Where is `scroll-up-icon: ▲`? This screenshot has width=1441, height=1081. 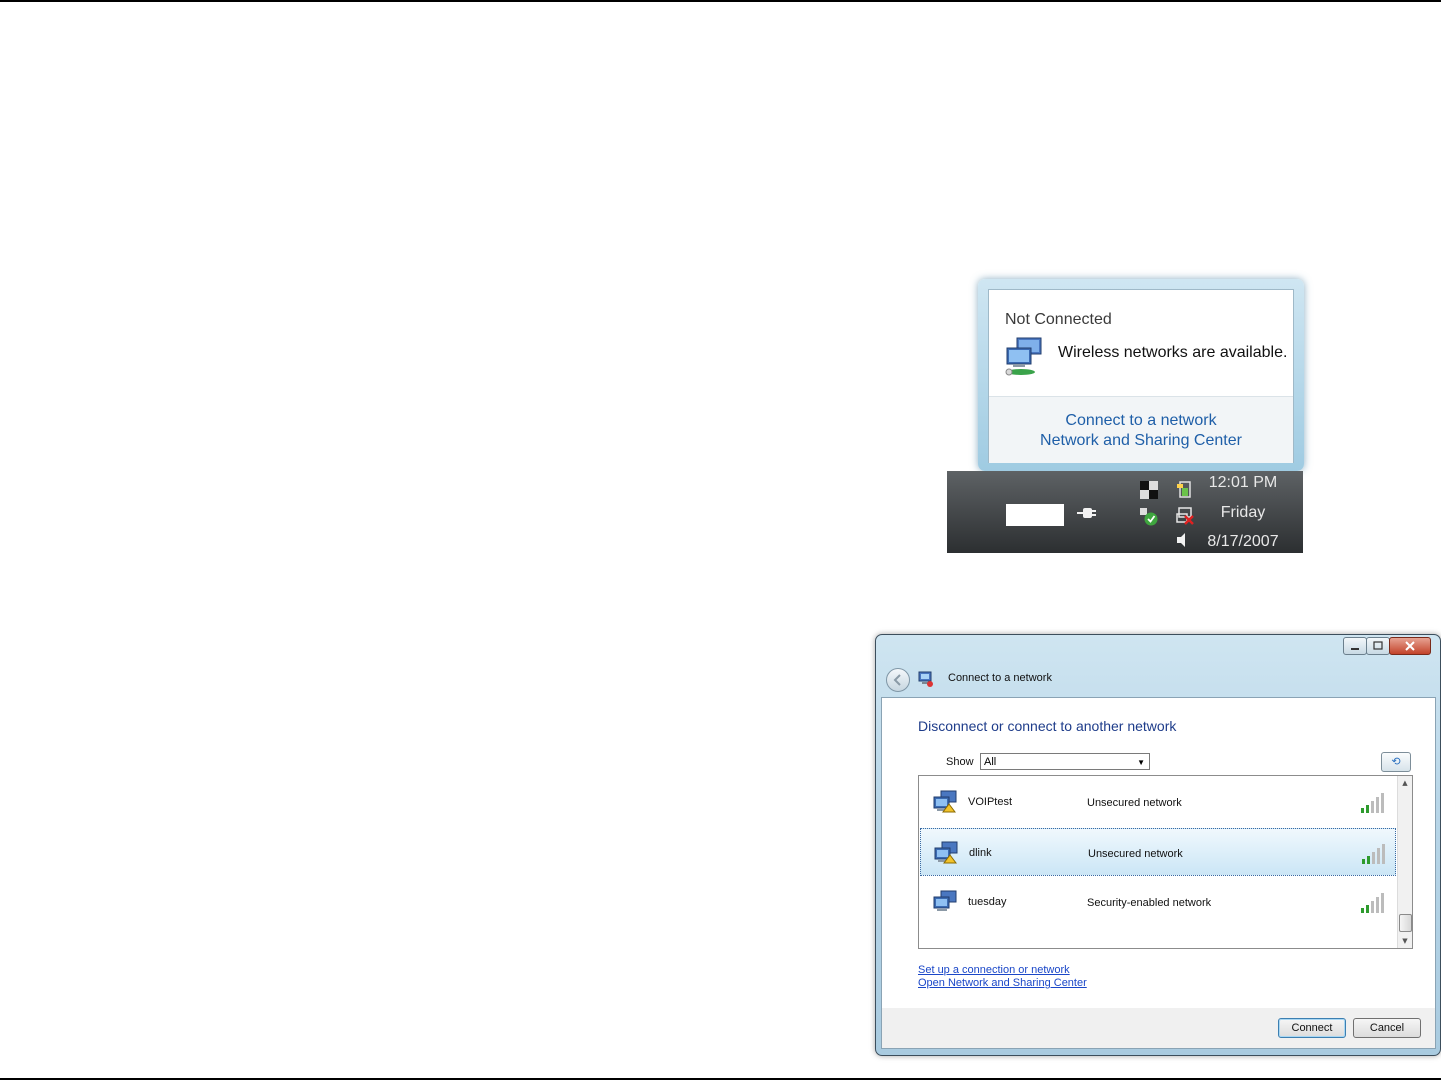 scroll-up-icon: ▲ is located at coordinates (1405, 783).